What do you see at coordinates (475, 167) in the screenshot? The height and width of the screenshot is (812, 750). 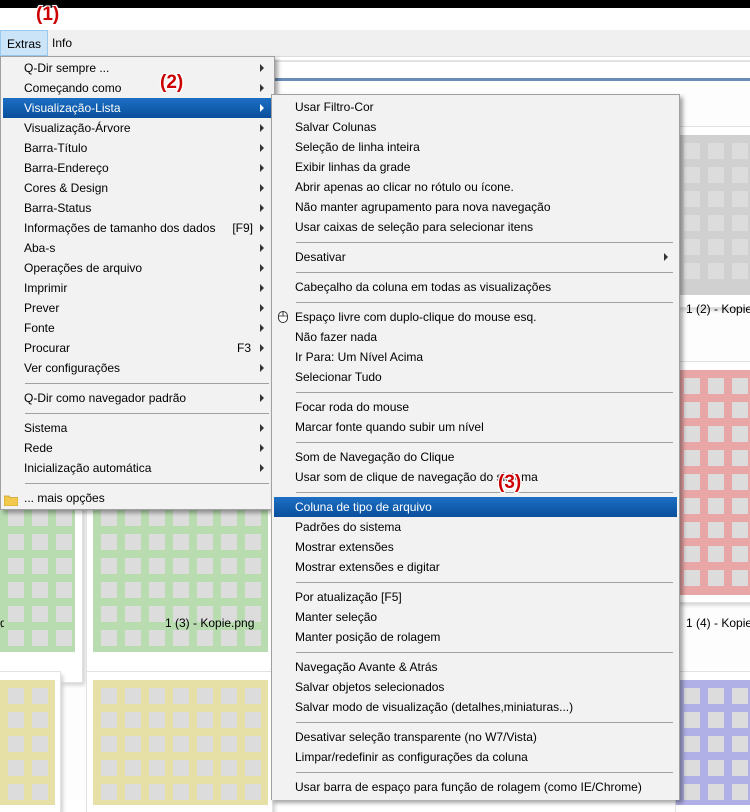 I see `list-view-submenu-item-exibir-linhas-da-grade: Exibir linhas da grade` at bounding box center [475, 167].